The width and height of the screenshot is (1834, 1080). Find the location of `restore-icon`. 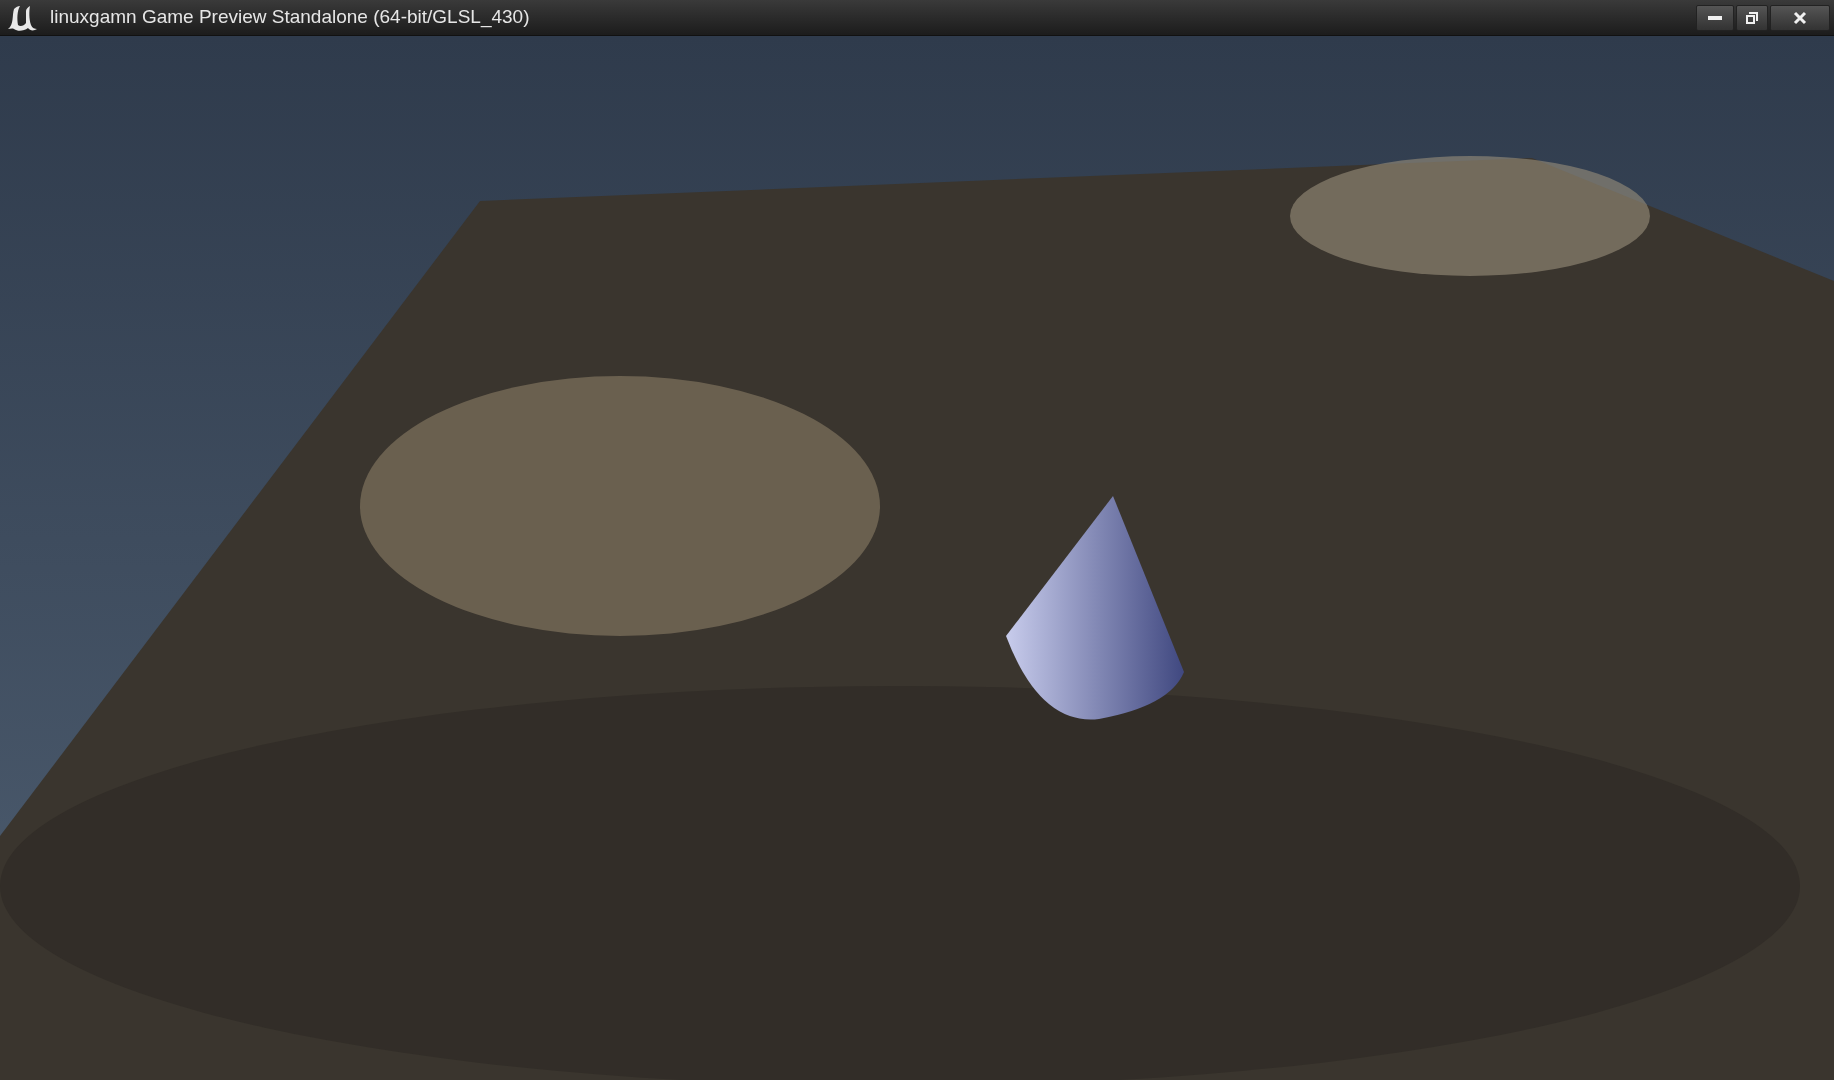

restore-icon is located at coordinates (1752, 17).